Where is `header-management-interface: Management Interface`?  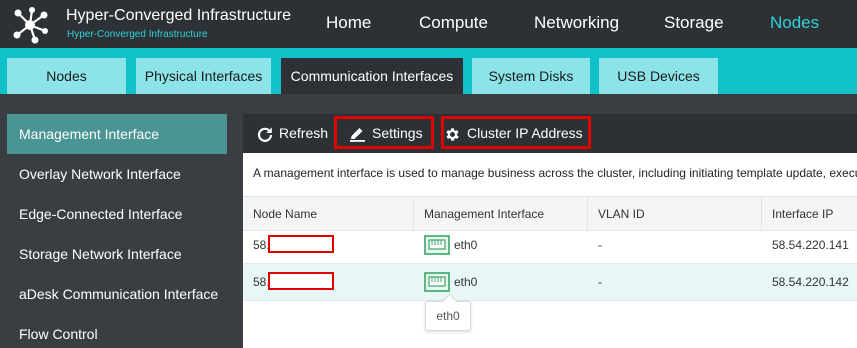 header-management-interface: Management Interface is located at coordinates (484, 214).